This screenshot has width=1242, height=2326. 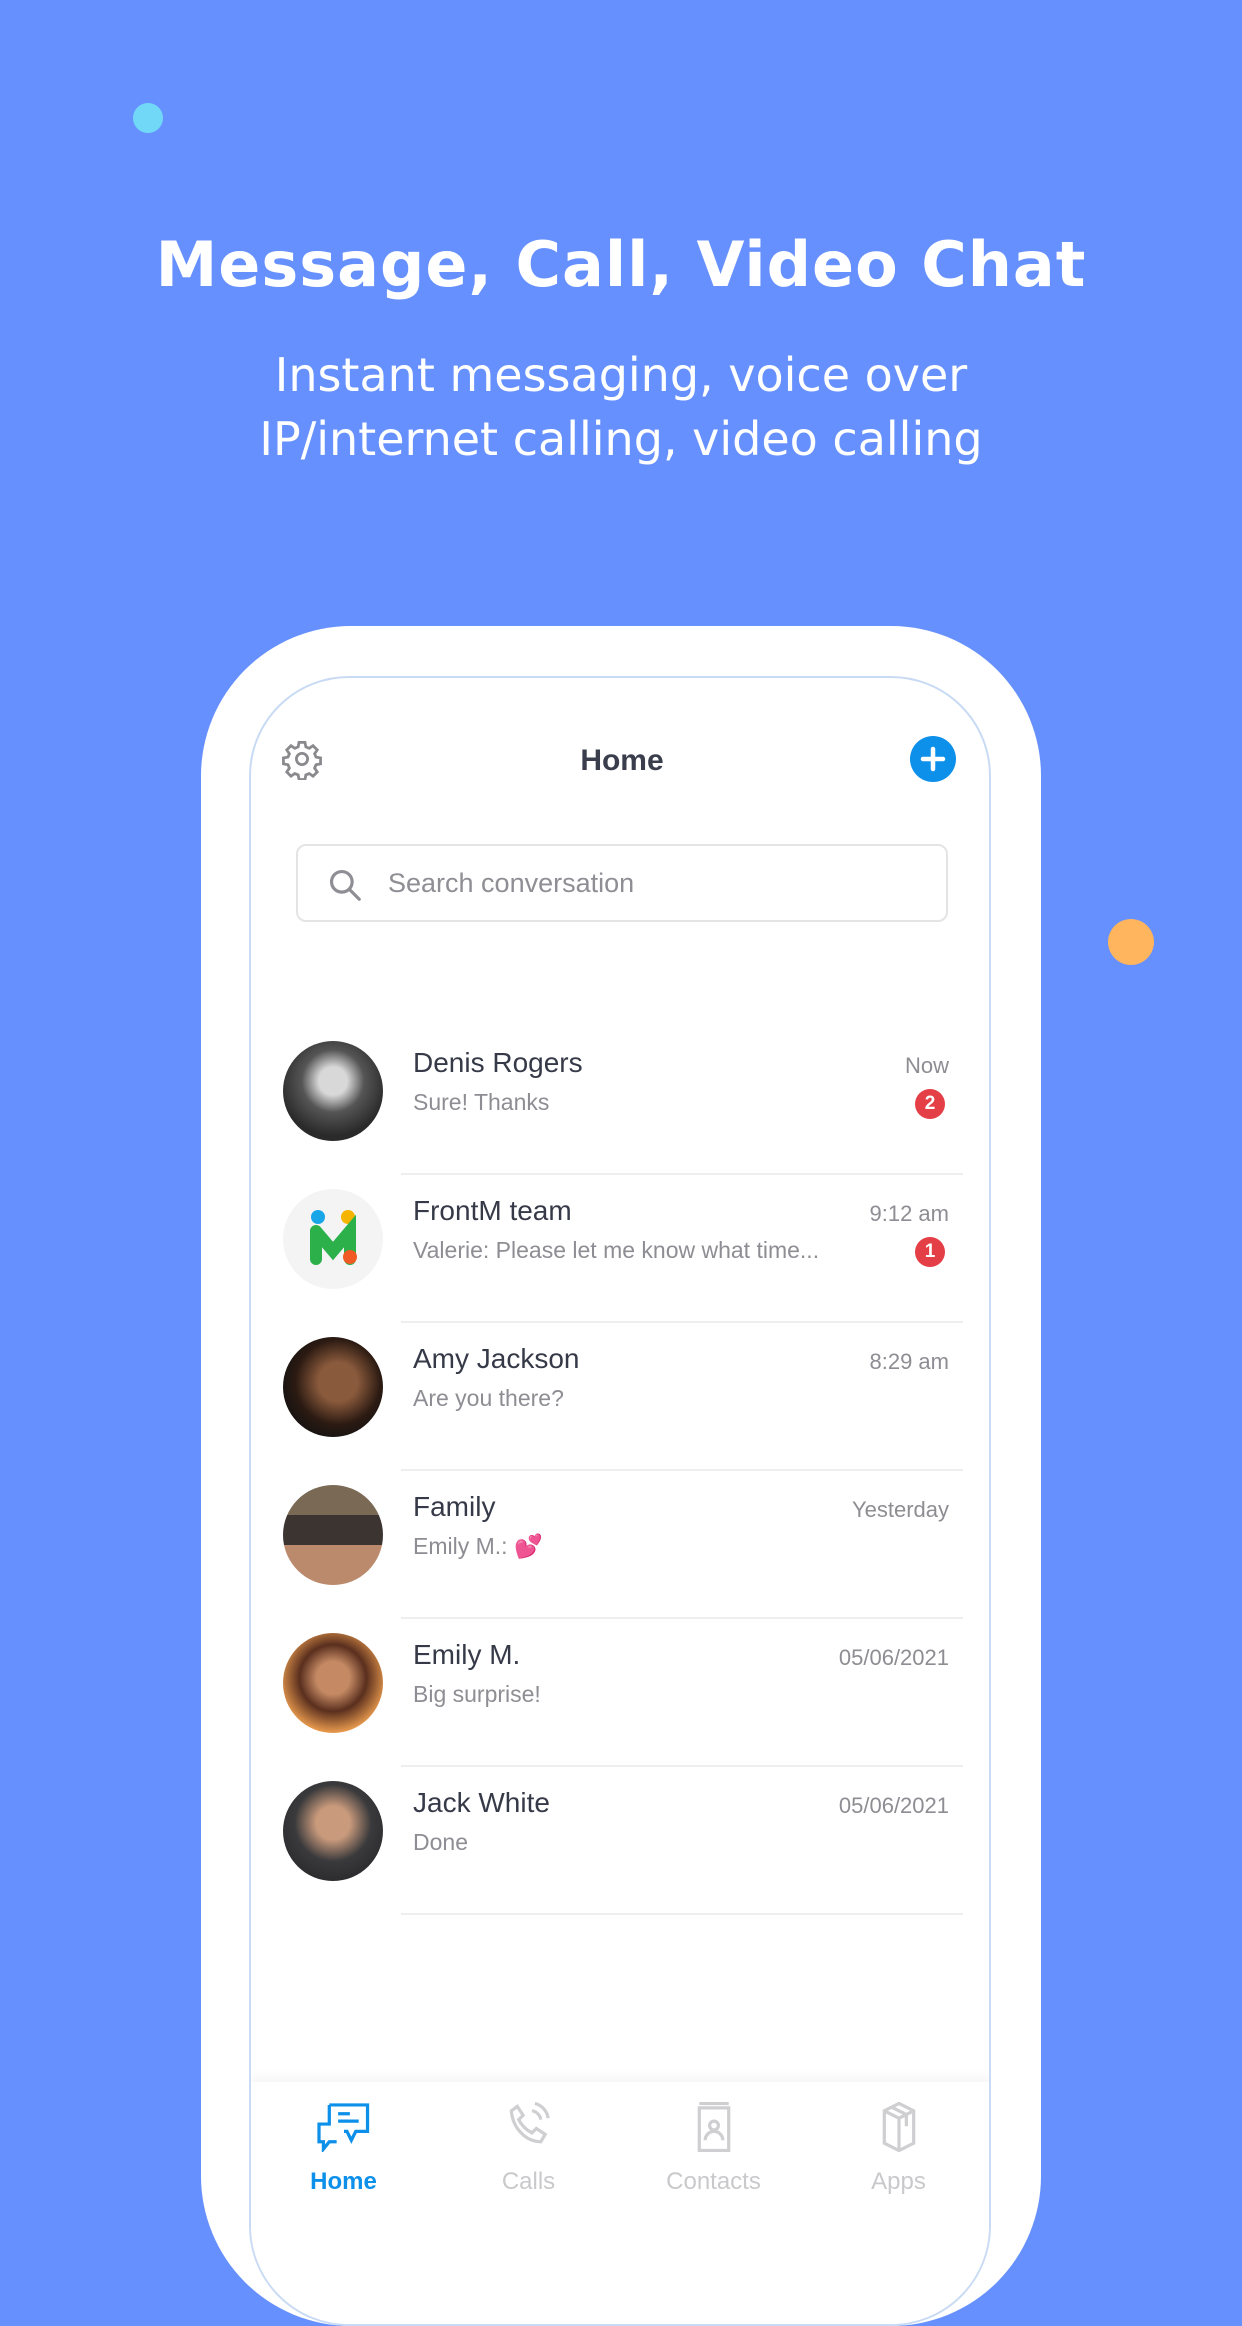 What do you see at coordinates (620, 1841) in the screenshot?
I see `conversation-row: Jack White Done 05/06/2021` at bounding box center [620, 1841].